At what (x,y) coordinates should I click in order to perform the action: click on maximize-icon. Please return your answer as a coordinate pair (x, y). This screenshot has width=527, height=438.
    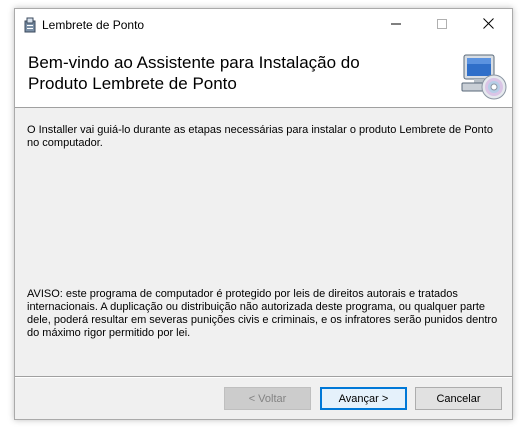
    Looking at the image, I should click on (442, 25).